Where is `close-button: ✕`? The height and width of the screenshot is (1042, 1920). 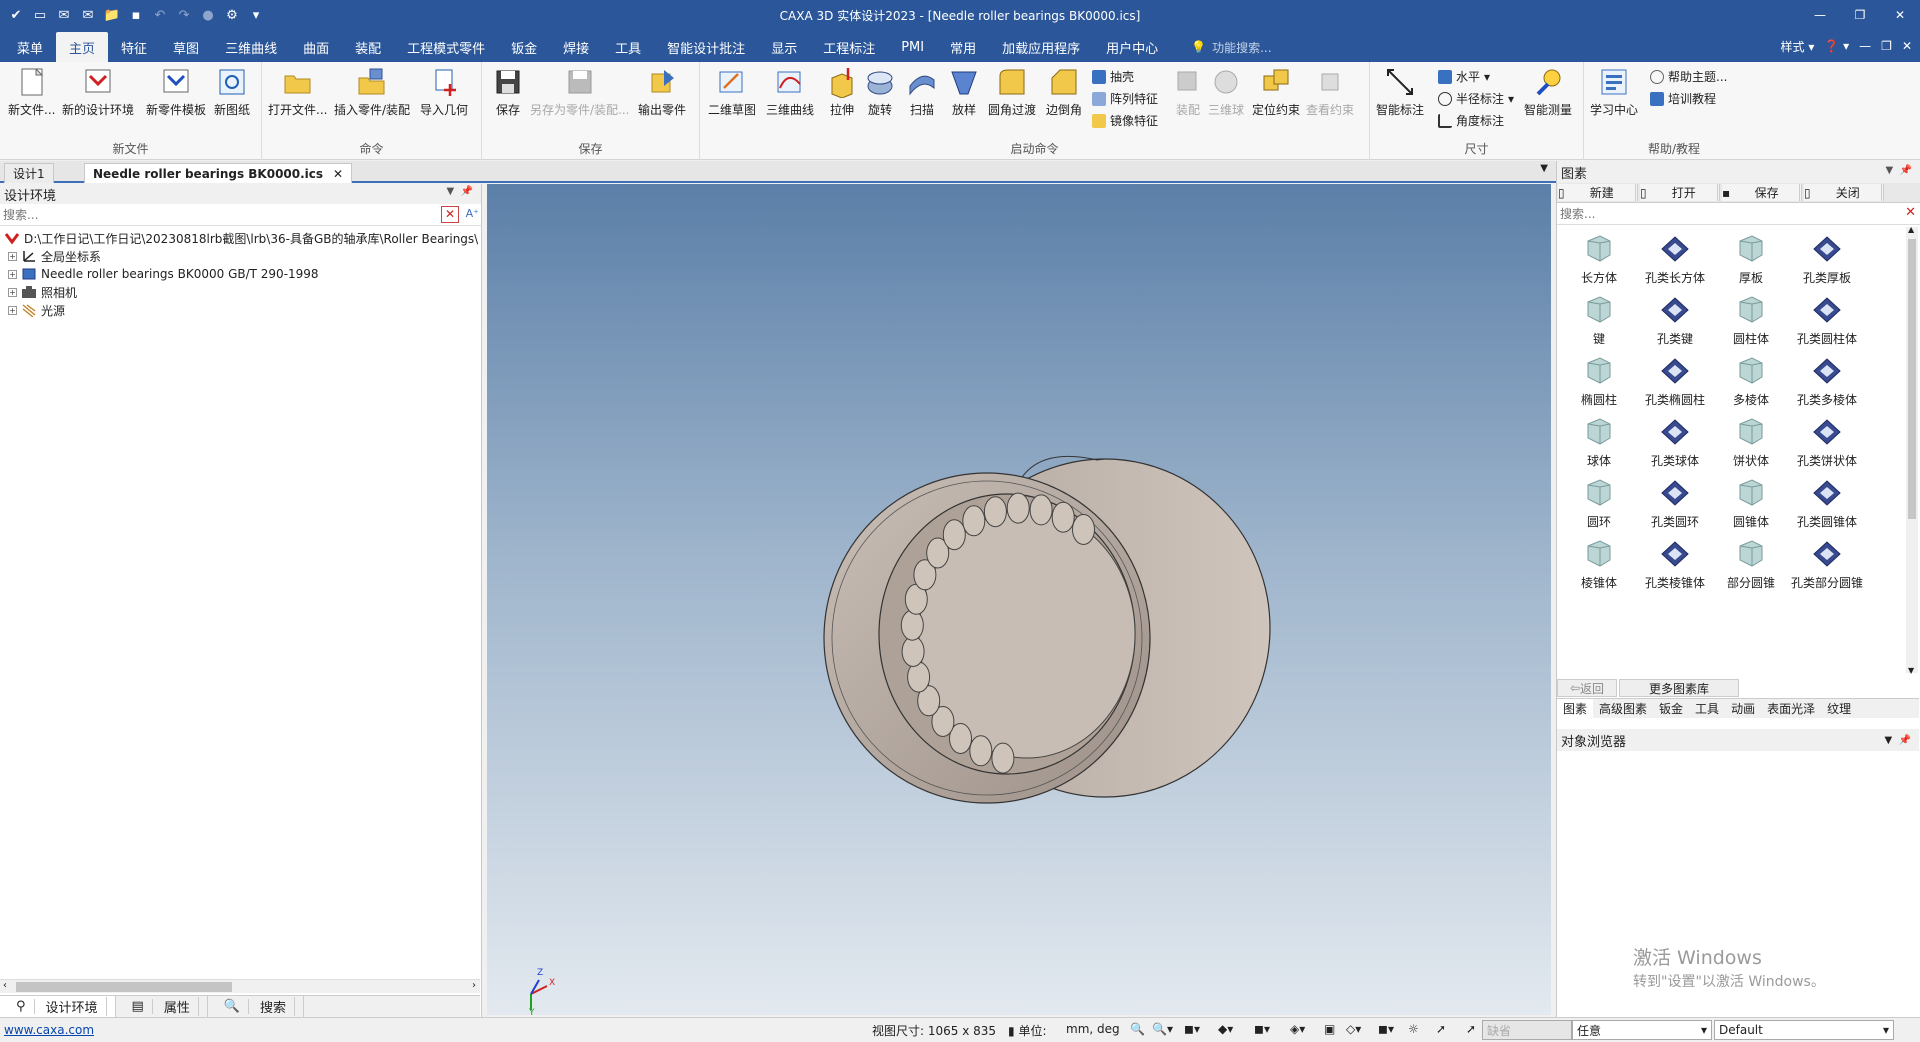
close-button: ✕ is located at coordinates (1900, 15).